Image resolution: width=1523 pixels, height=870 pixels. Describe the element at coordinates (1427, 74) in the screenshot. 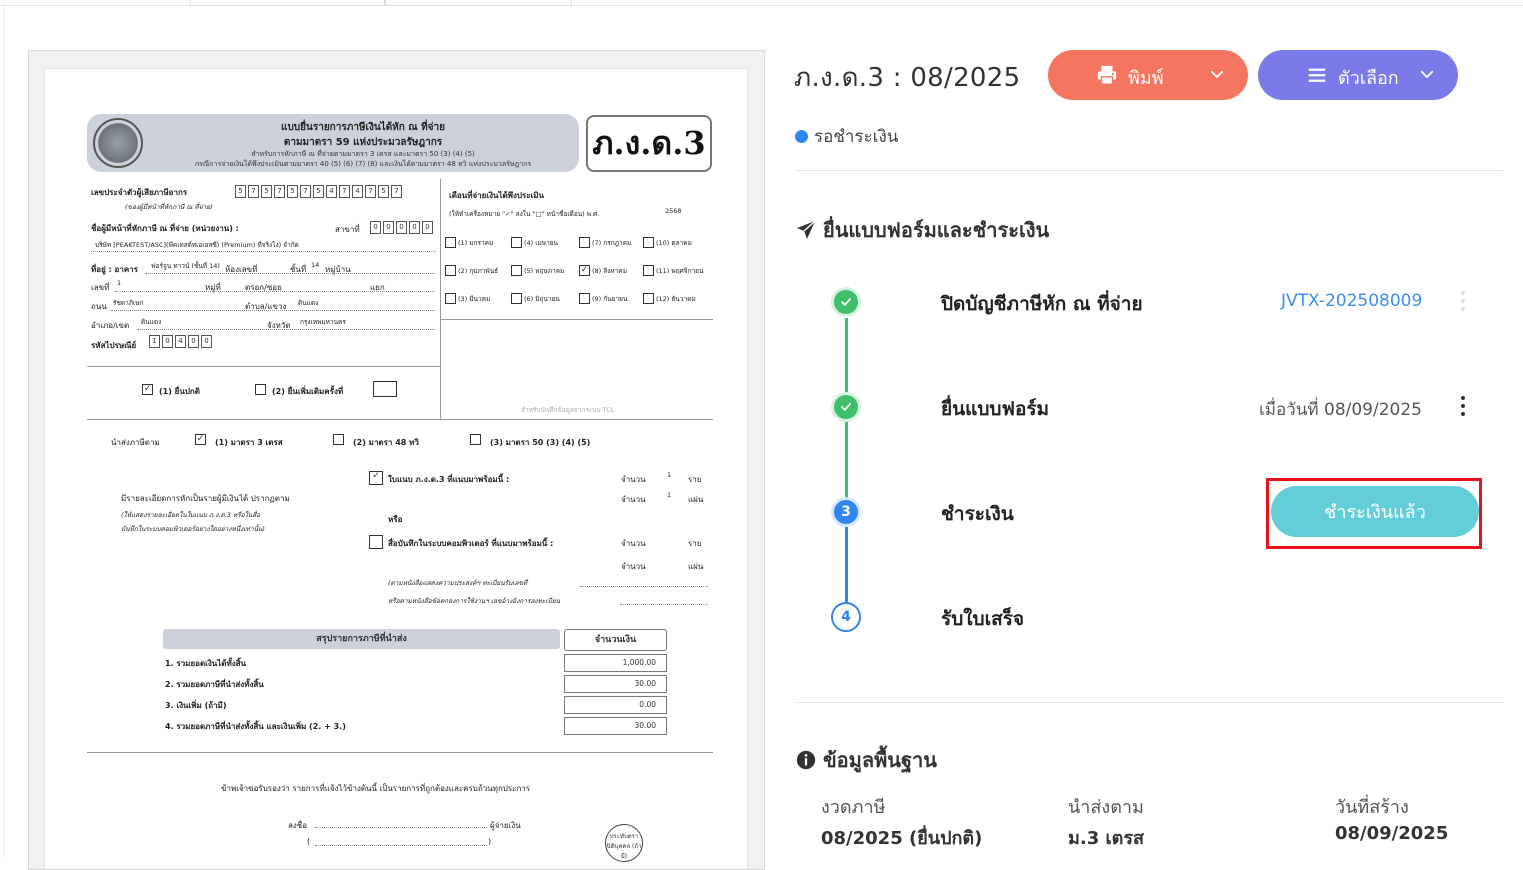

I see `chevron-down-icon` at that location.